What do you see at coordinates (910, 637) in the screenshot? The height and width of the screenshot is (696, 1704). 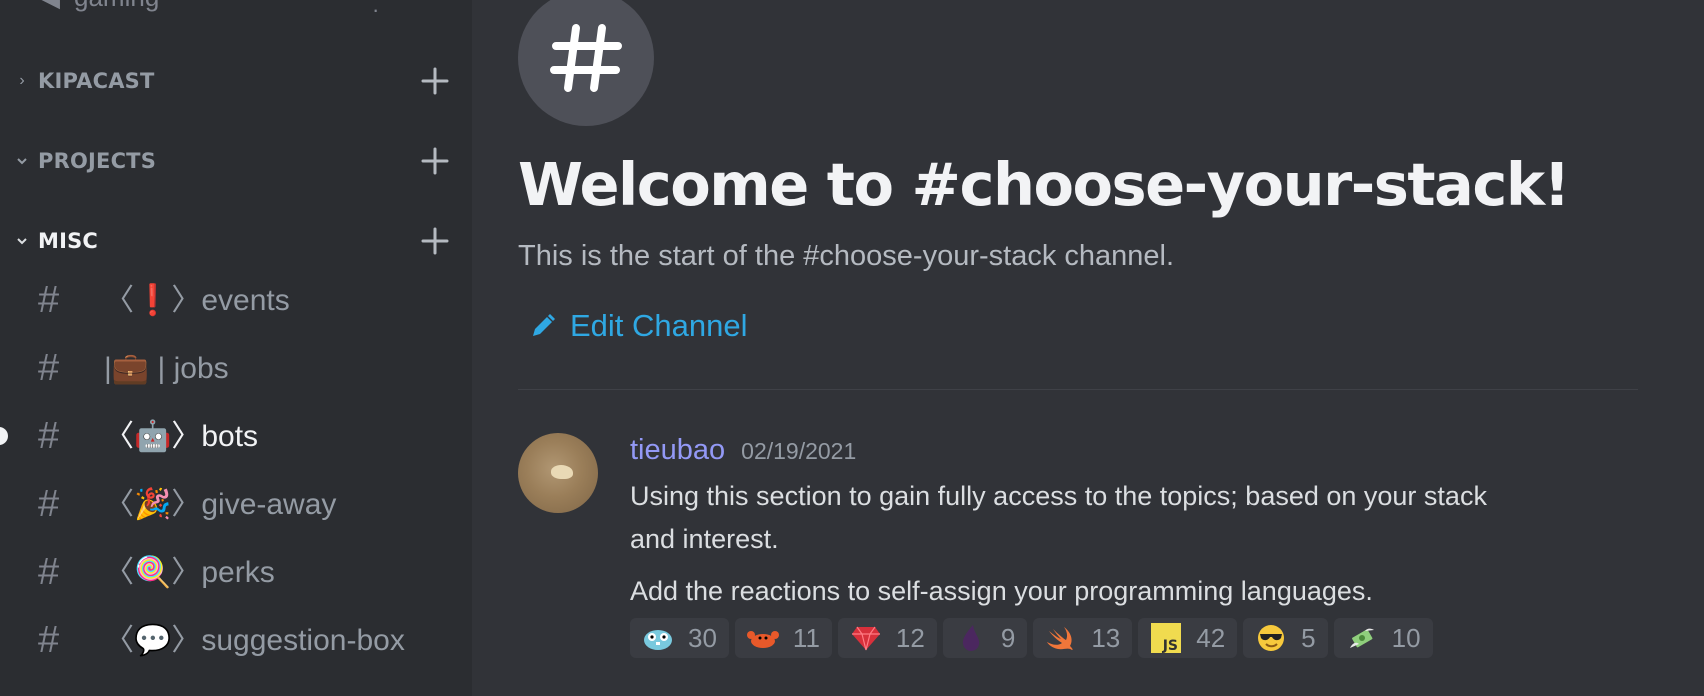 I see `reaction-count: 12` at bounding box center [910, 637].